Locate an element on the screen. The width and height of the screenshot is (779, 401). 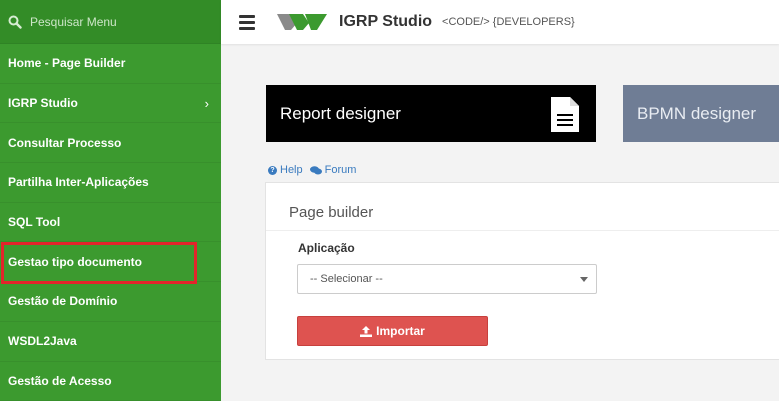
sidebar-item-home-page-builder: Home - Page Builder is located at coordinates (110, 64).